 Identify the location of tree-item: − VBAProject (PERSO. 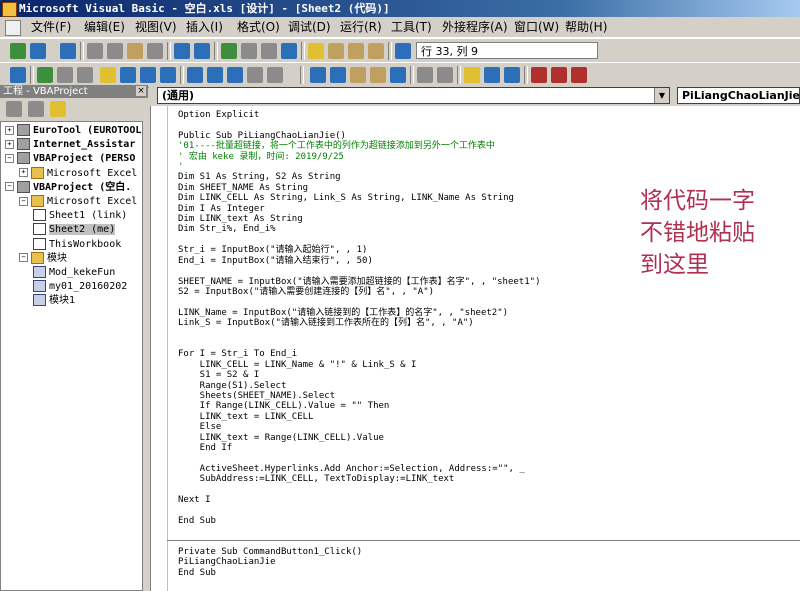
(70, 159).